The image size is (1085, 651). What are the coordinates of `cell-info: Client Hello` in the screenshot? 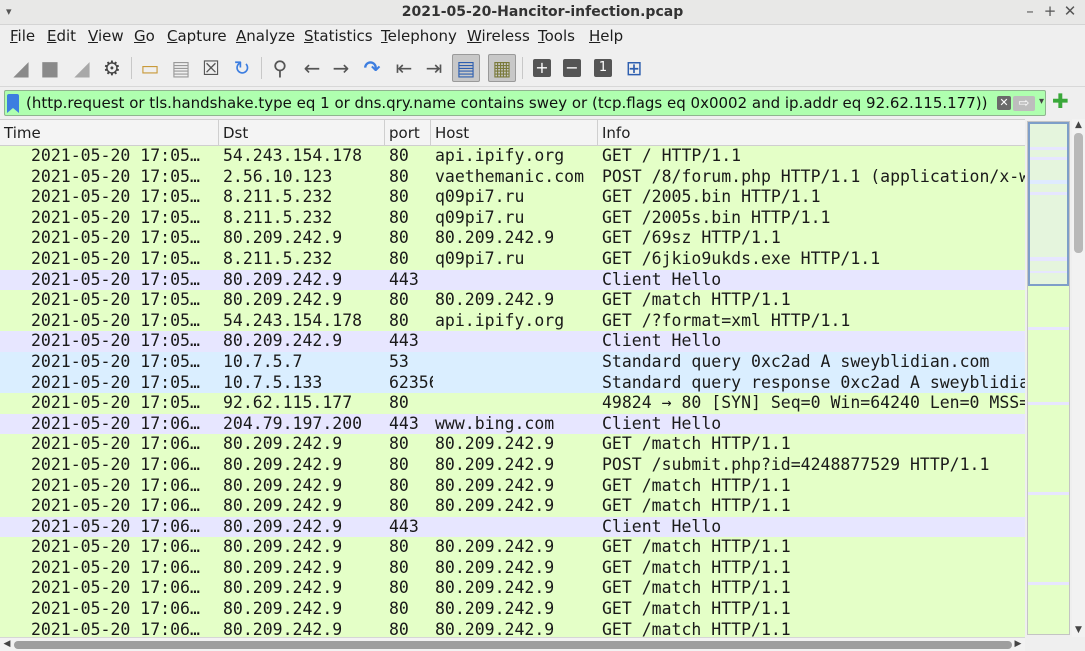 It's located at (662, 526).